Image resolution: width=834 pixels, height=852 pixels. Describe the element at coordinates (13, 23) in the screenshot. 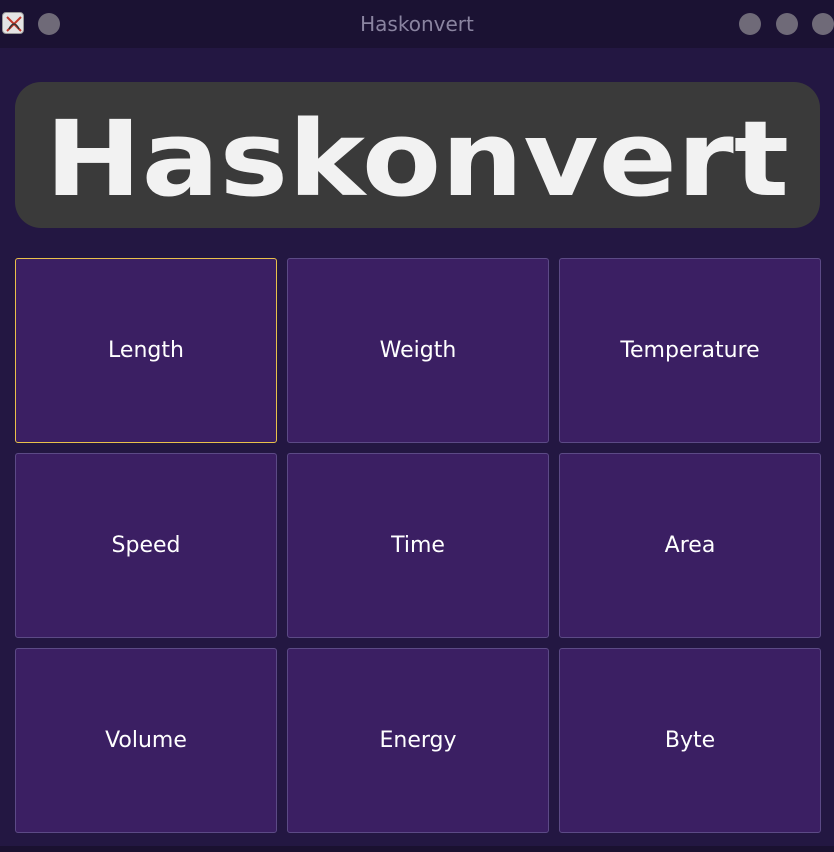

I see `app-icon` at that location.